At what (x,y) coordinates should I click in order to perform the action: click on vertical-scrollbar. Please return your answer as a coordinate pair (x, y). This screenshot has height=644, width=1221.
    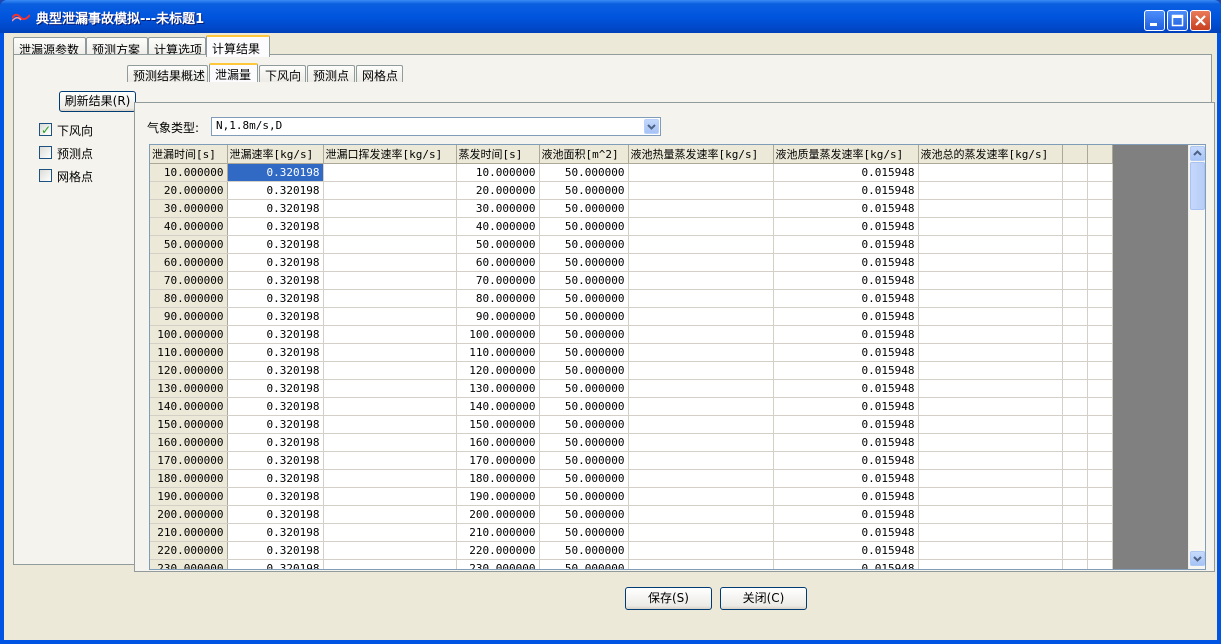
    Looking at the image, I should click on (1196, 357).